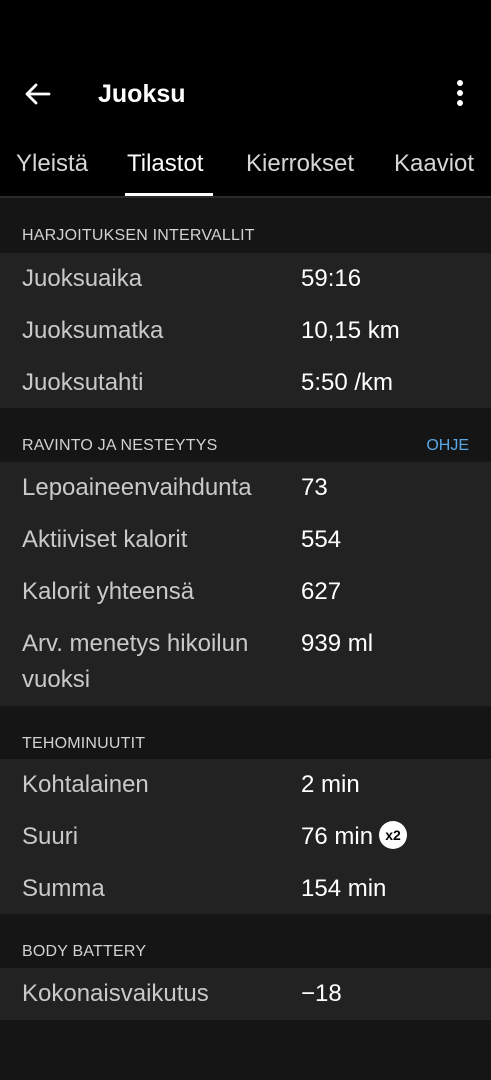 The height and width of the screenshot is (1080, 491). Describe the element at coordinates (245, 994) in the screenshot. I see `body-battery-card: Kokonaisvaikutus −18` at that location.